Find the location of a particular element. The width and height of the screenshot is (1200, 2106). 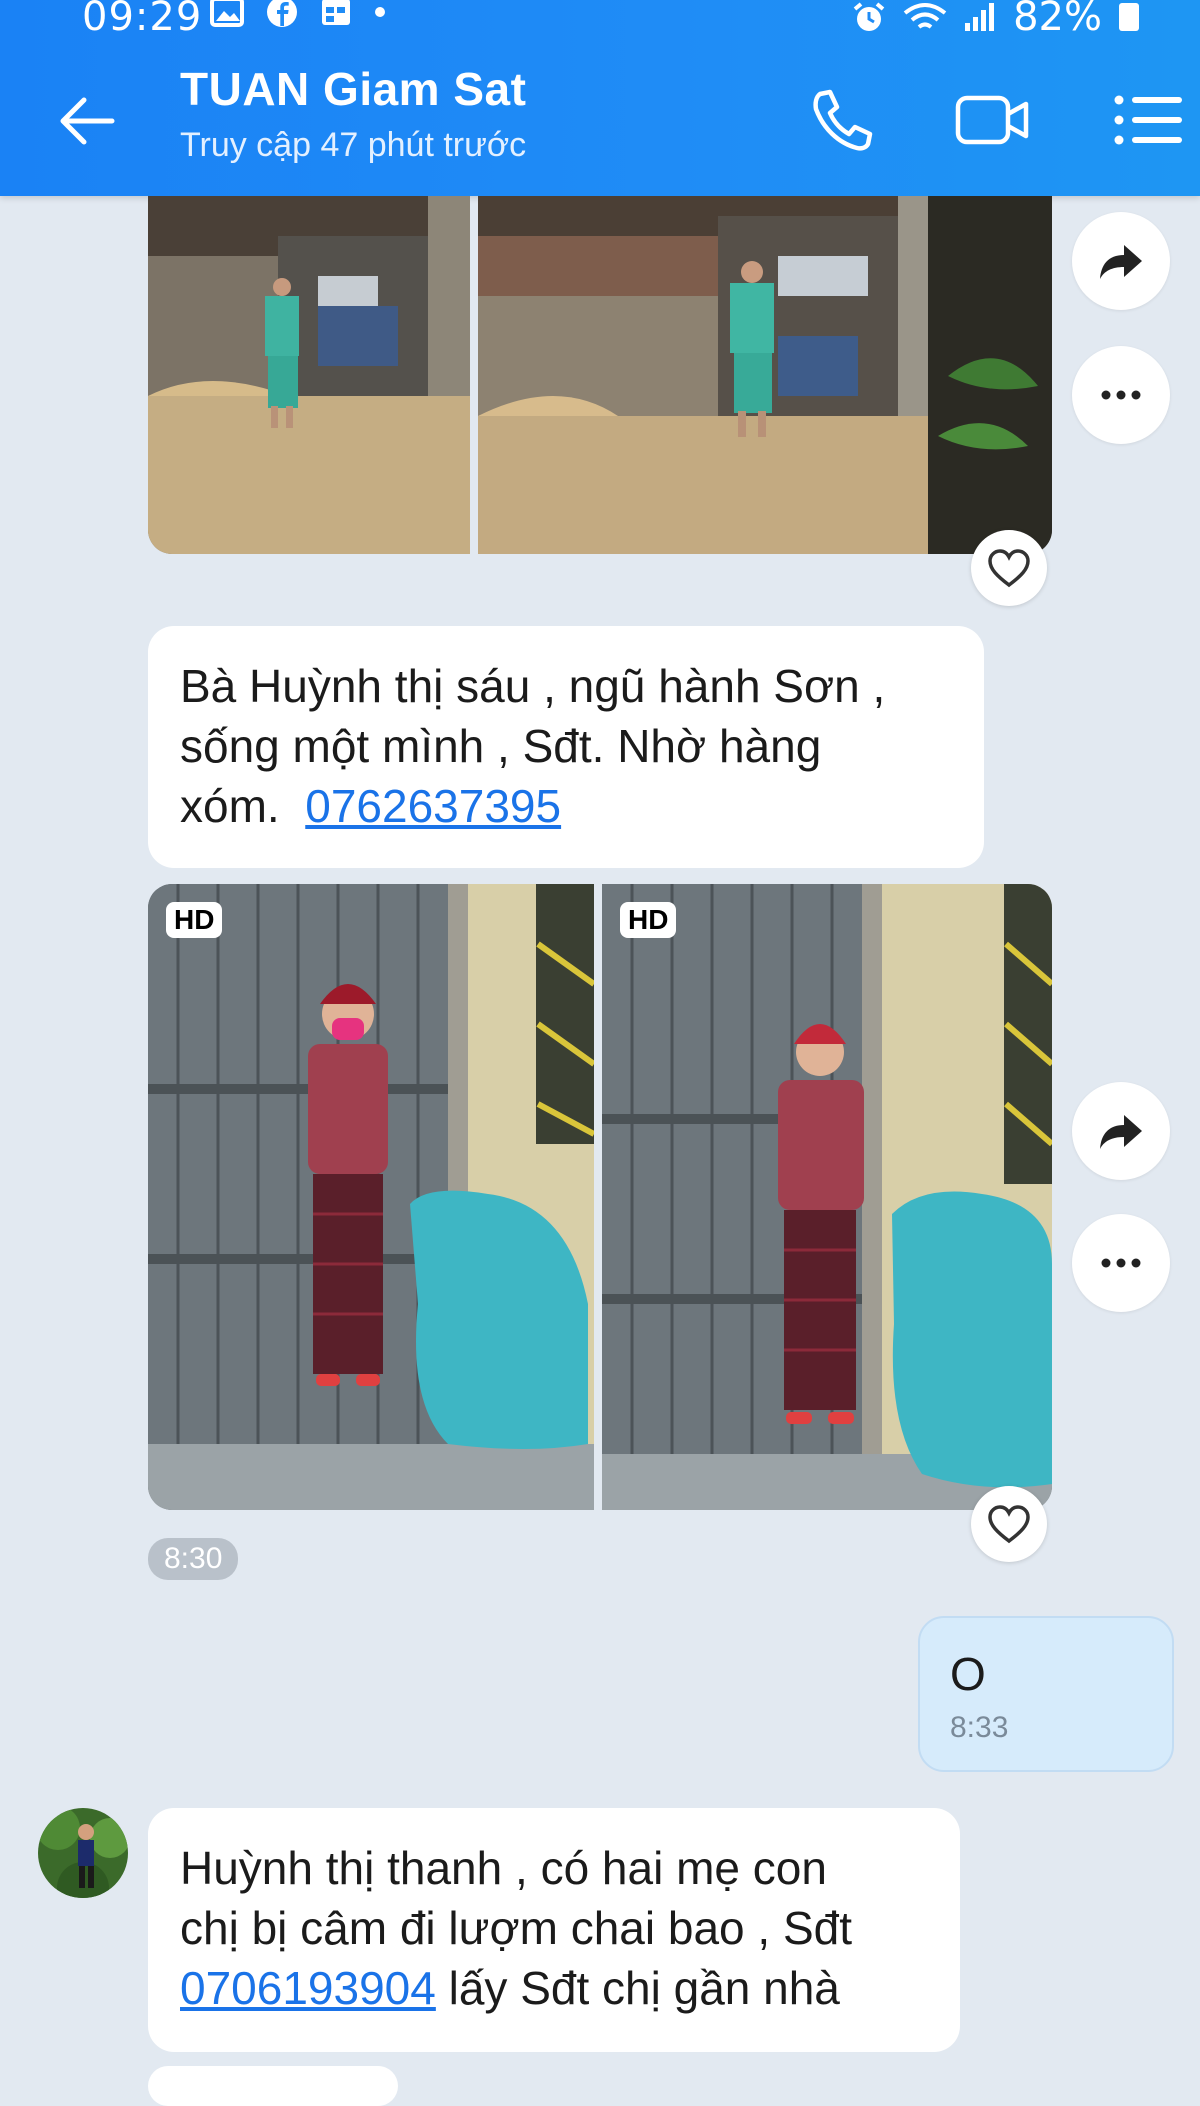

battery-icon is located at coordinates (1129, 17).